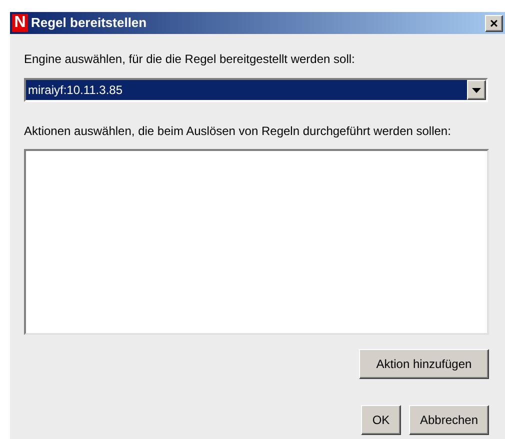 Image resolution: width=505 pixels, height=439 pixels. Describe the element at coordinates (20, 23) in the screenshot. I see `app-logo: N` at that location.